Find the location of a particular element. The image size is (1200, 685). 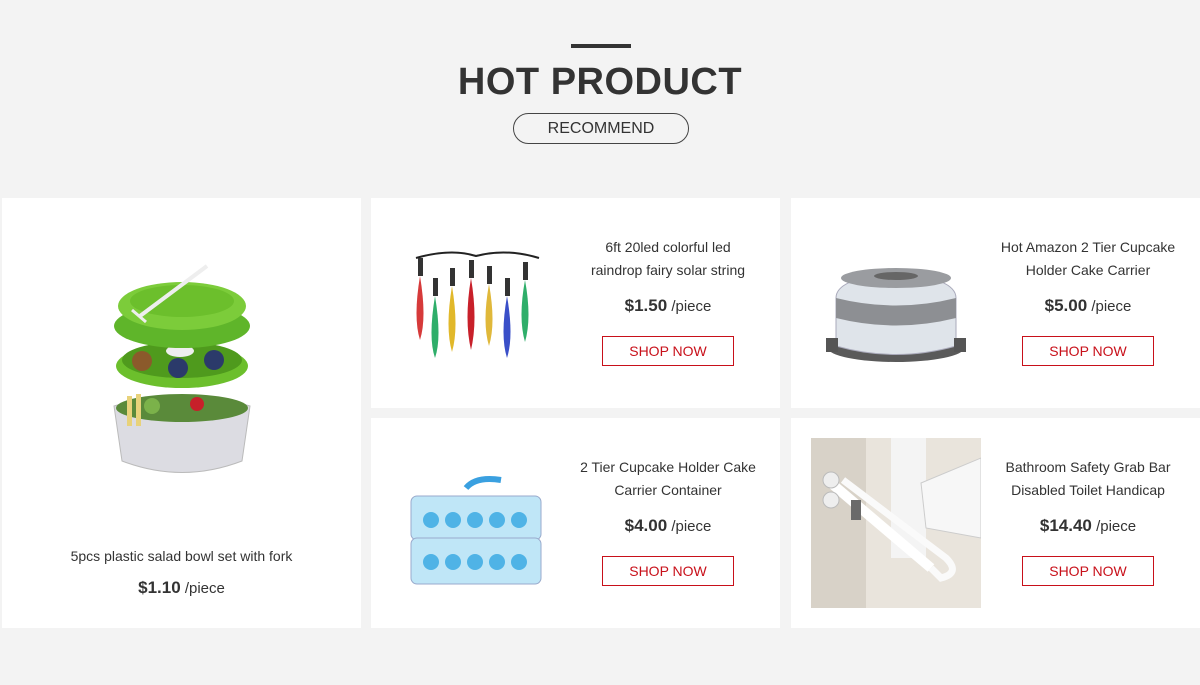

fairy-lights-image is located at coordinates (477, 304).